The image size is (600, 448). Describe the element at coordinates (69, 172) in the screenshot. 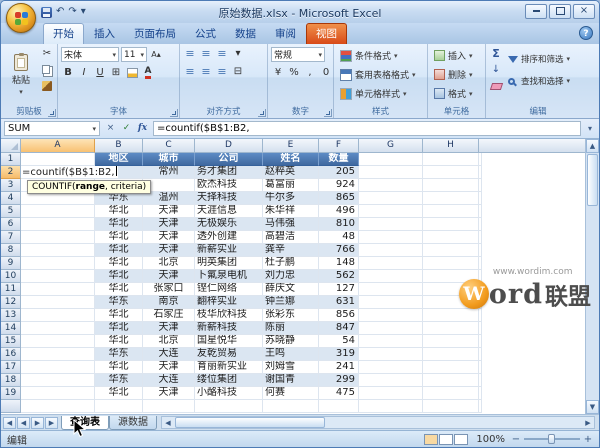

I see `cell-edit-text: =countif($B$1:B2,` at that location.